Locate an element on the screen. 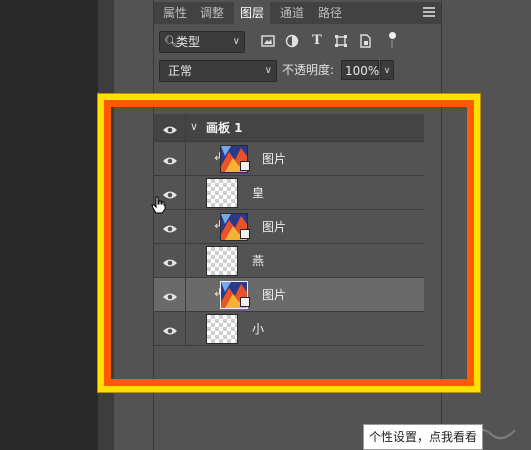 Image resolution: width=531 pixels, height=450 pixels. tab-paths: 路径 is located at coordinates (330, 13).